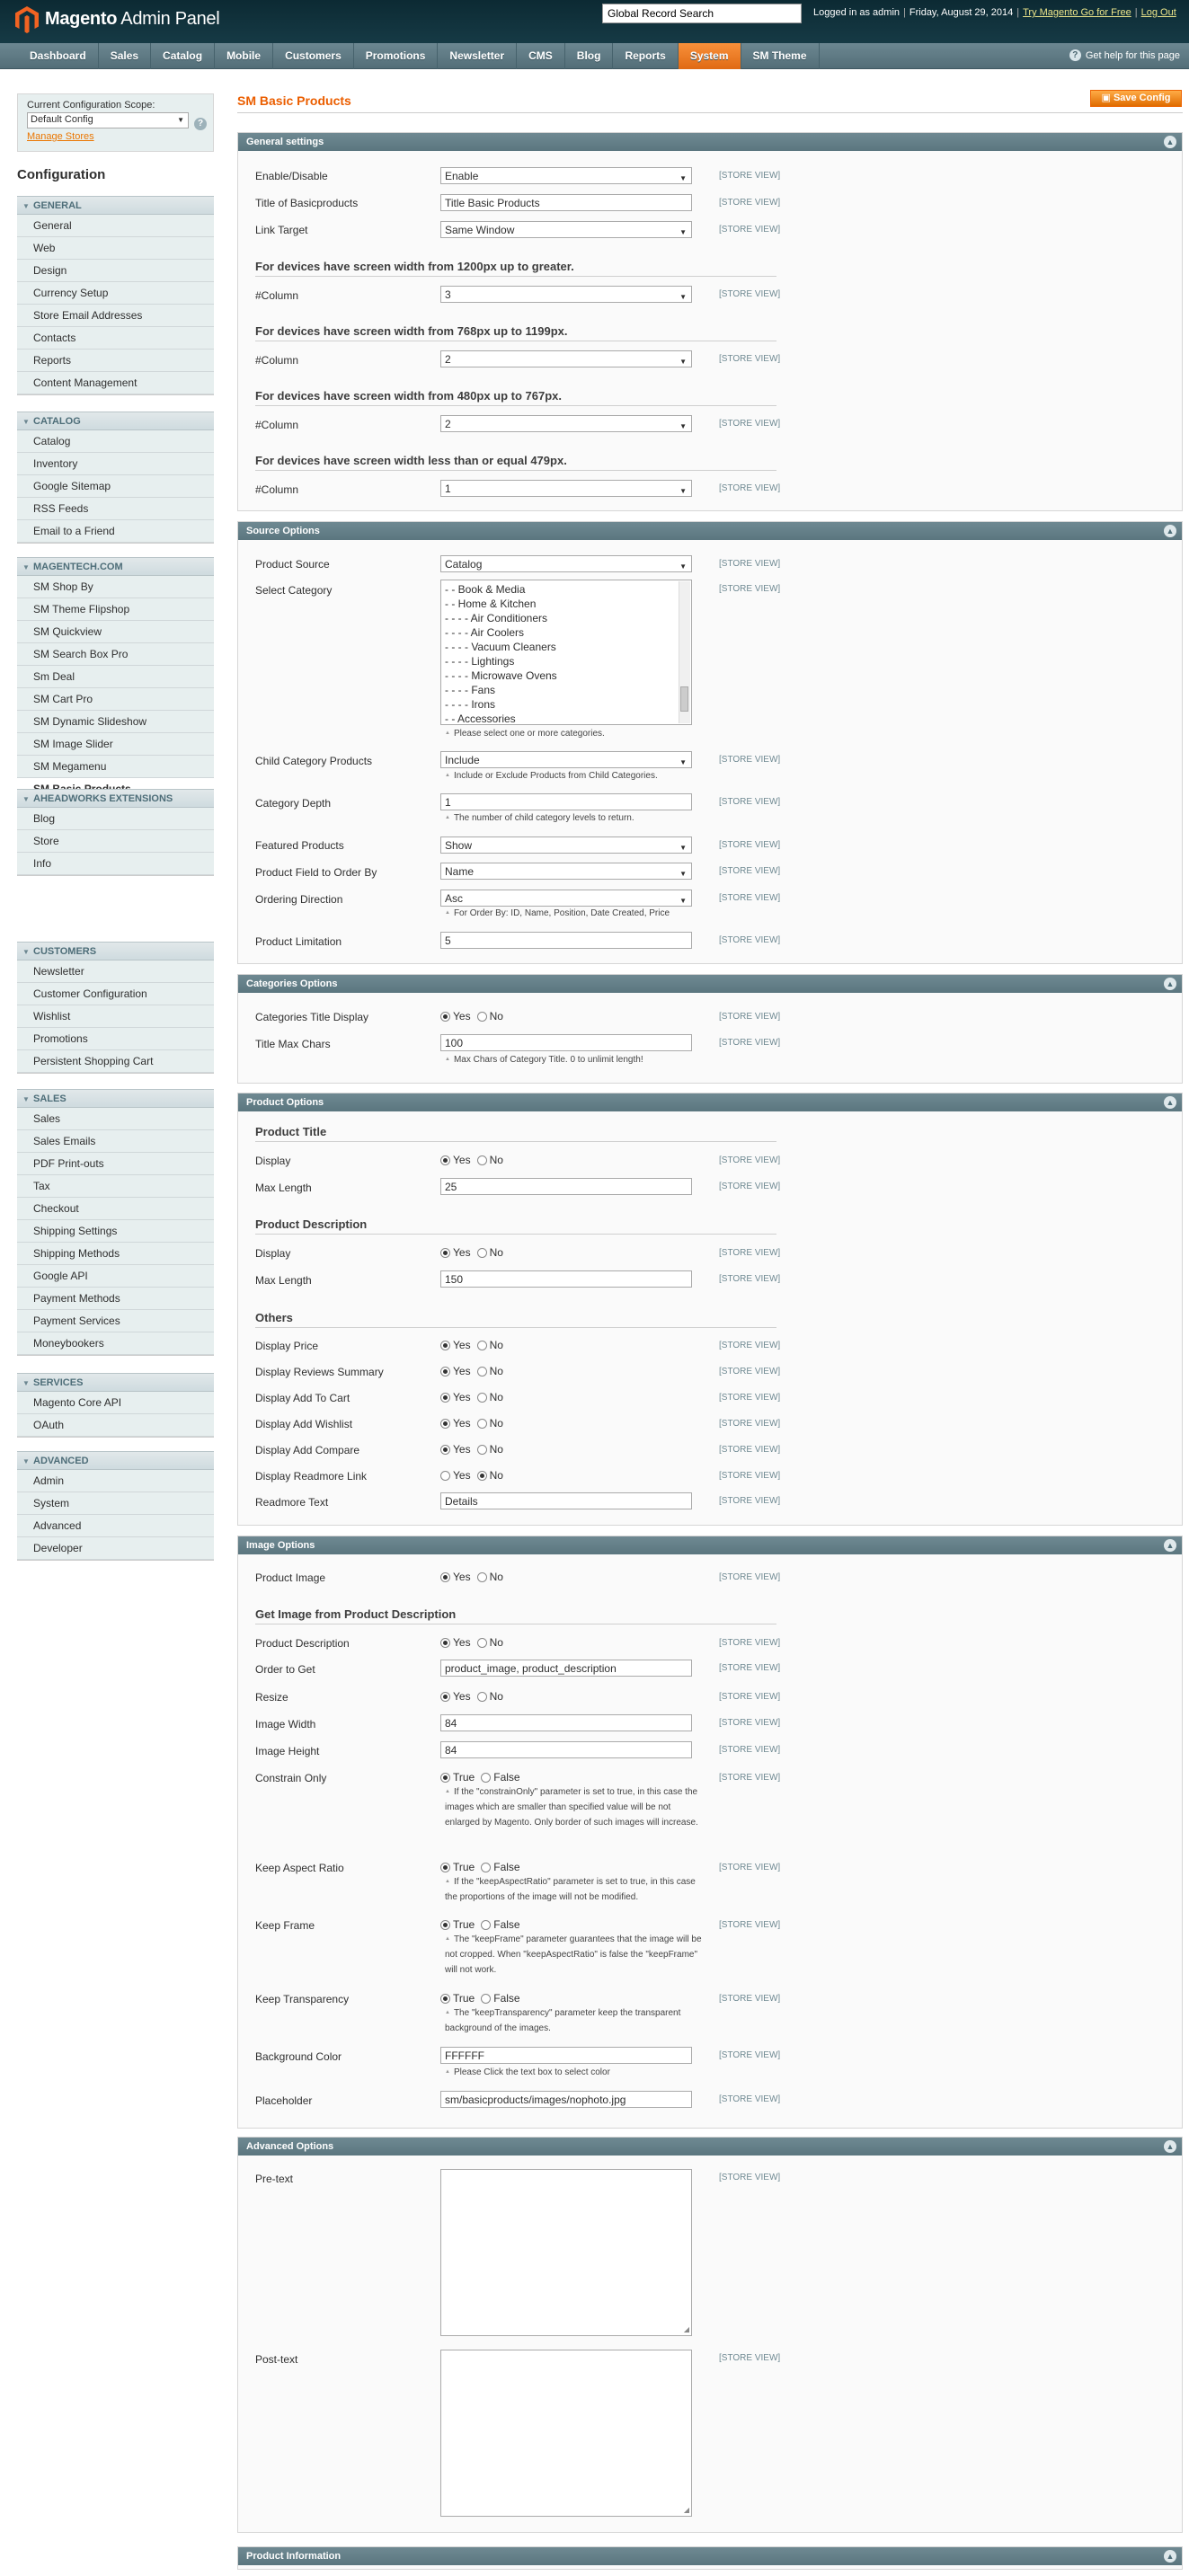  What do you see at coordinates (116, 1232) in the screenshot?
I see `sidebar-item-shipping-settings: Shipping Settings` at bounding box center [116, 1232].